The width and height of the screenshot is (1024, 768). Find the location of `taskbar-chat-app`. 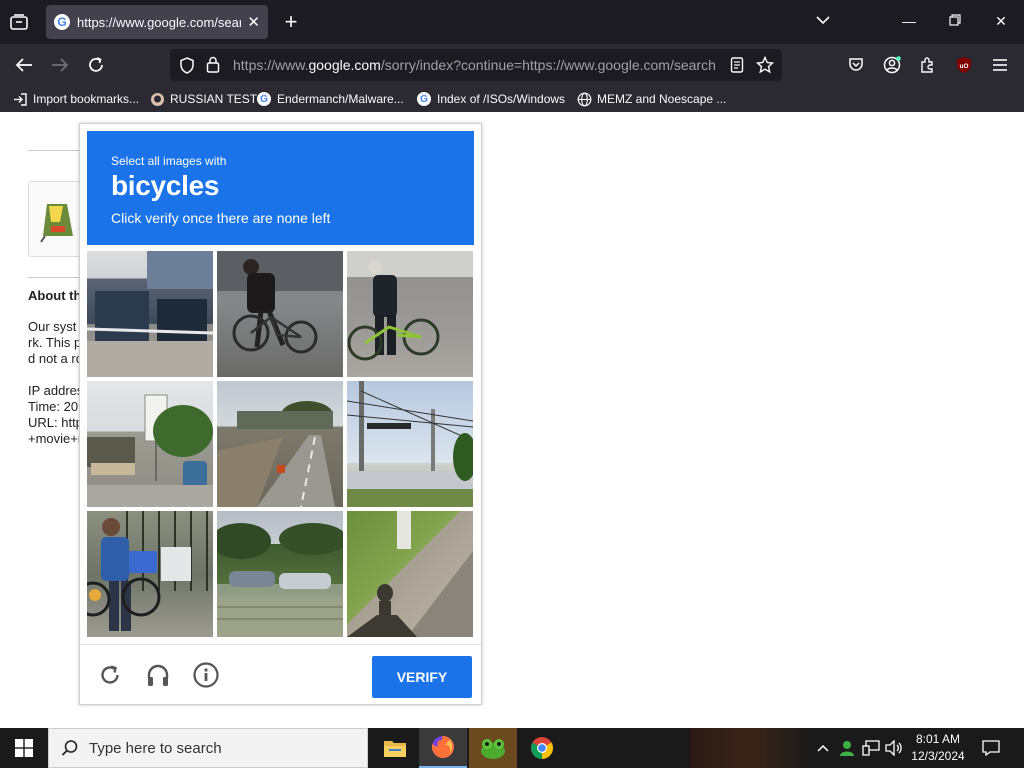

taskbar-chat-app is located at coordinates (493, 748).